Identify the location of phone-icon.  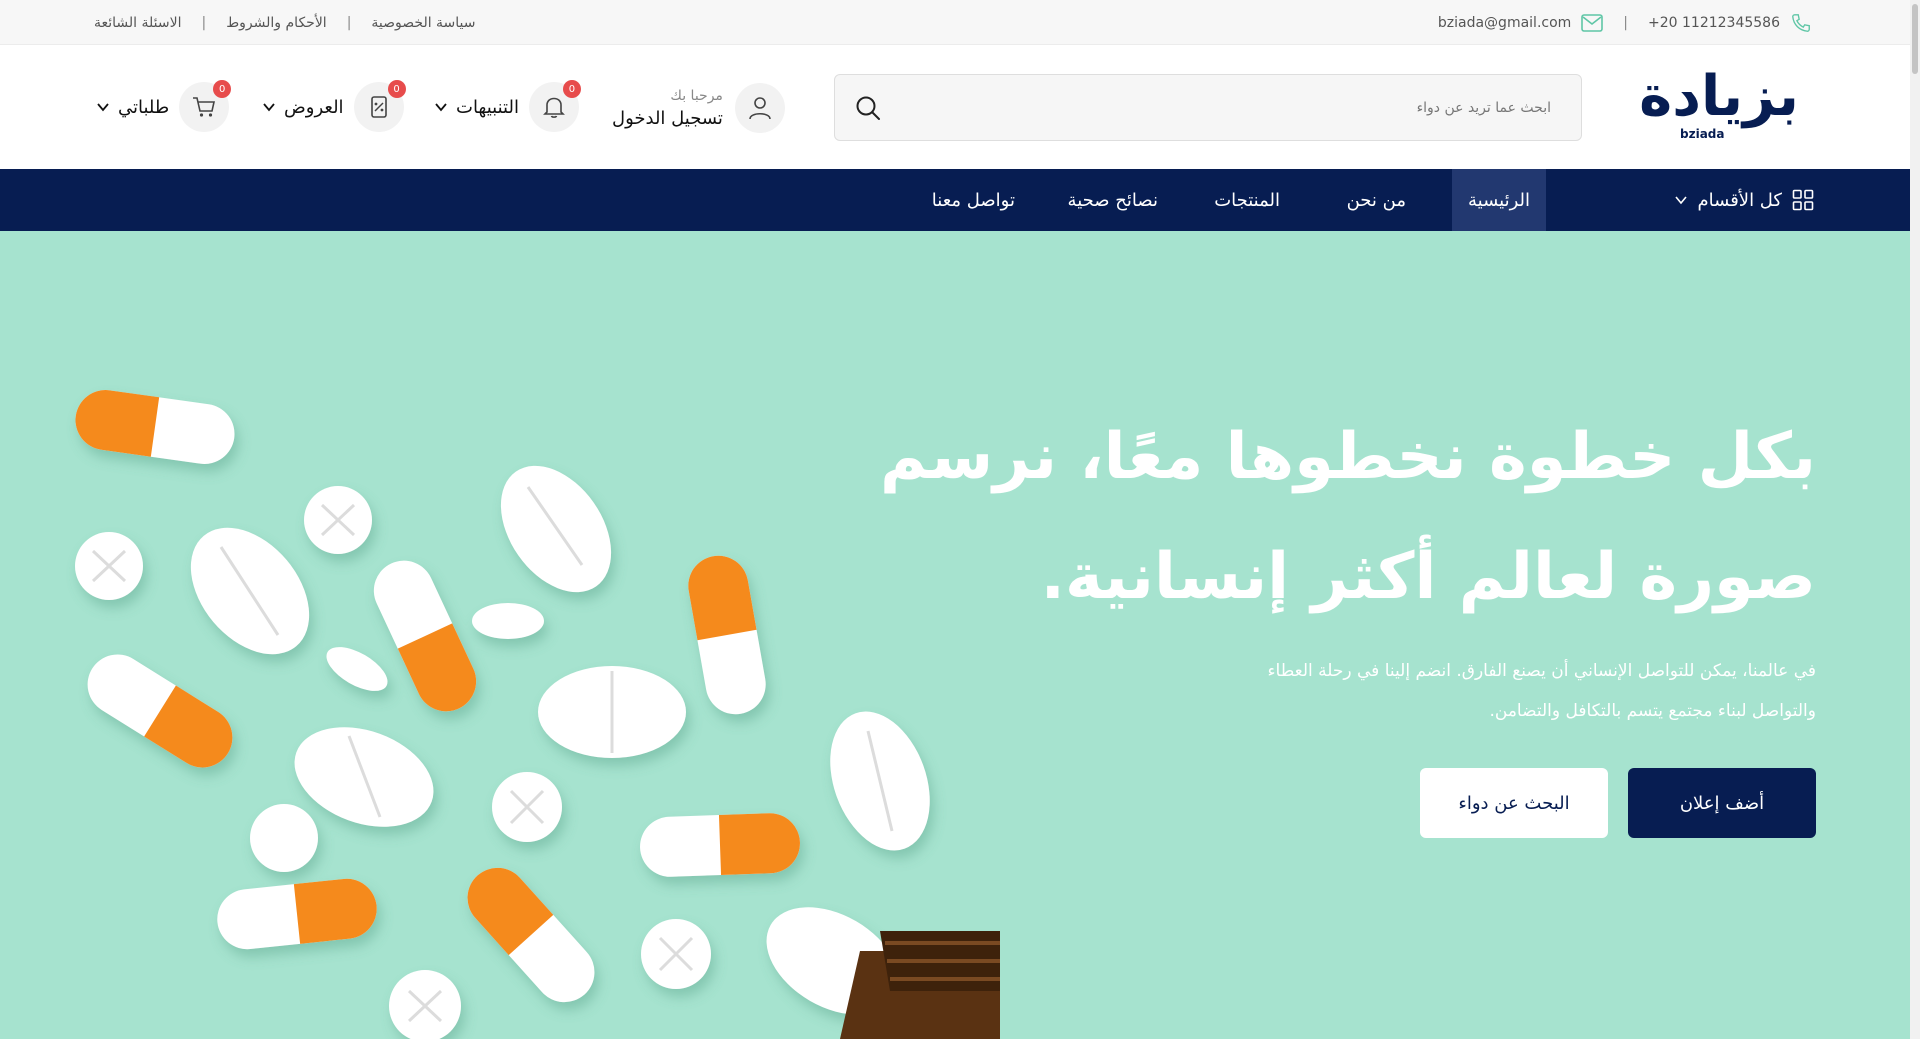
(1801, 23).